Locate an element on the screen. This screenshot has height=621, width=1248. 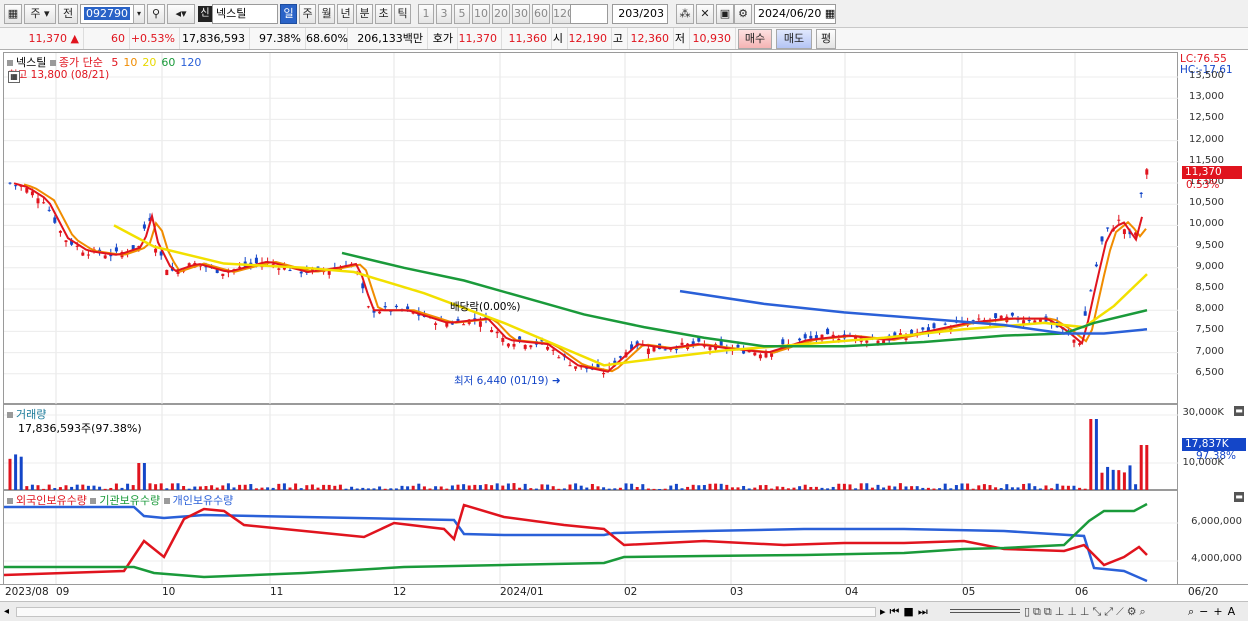
sound-icon: ◂▾ is located at coordinates (181, 14).